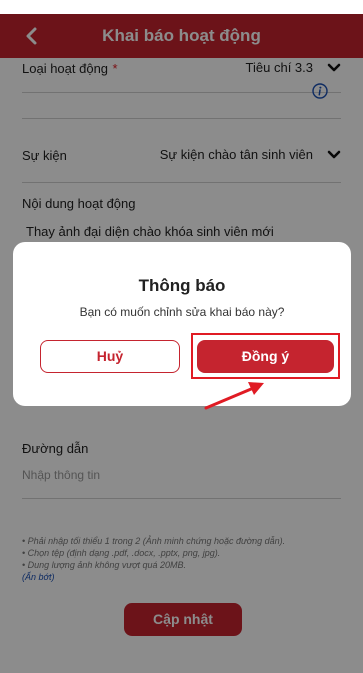 This screenshot has width=363, height=673. I want to click on confirm-button: Đồng ý, so click(265, 356).